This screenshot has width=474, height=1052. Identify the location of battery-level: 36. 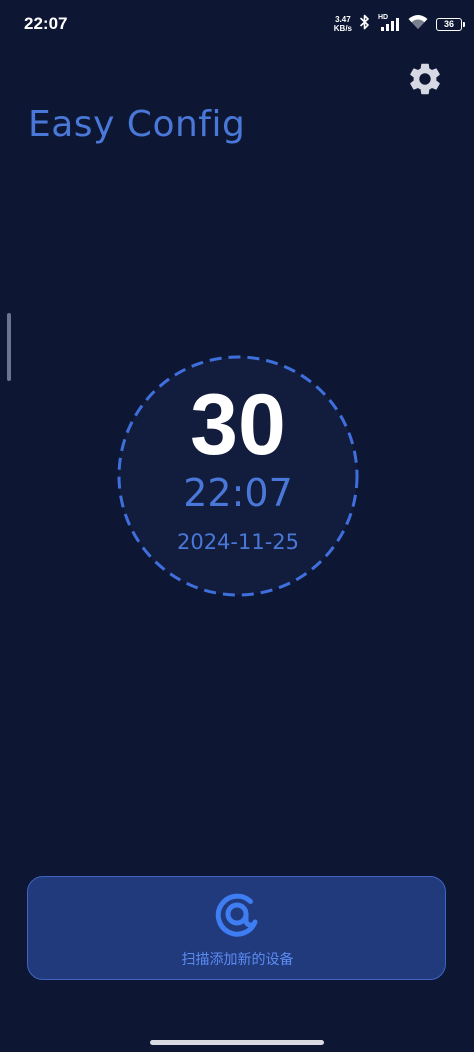
(448, 24).